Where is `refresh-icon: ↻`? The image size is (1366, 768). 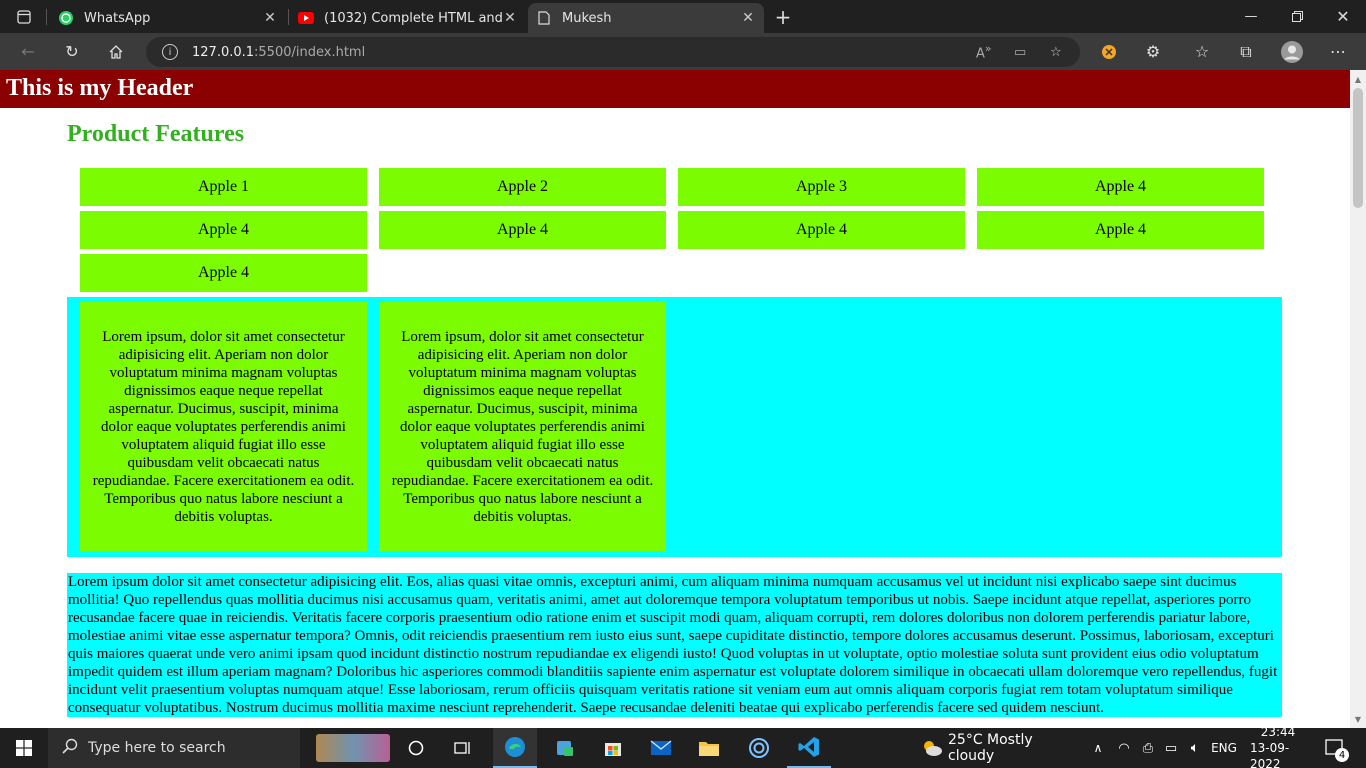 refresh-icon: ↻ is located at coordinates (72, 51).